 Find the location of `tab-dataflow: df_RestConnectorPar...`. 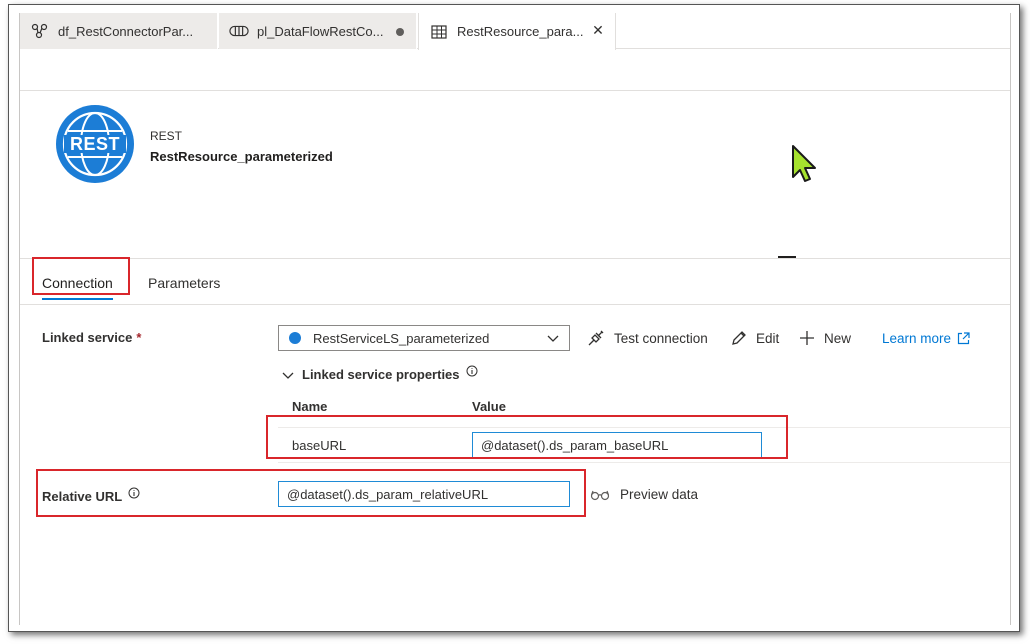

tab-dataflow: df_RestConnectorPar... is located at coordinates (119, 31).